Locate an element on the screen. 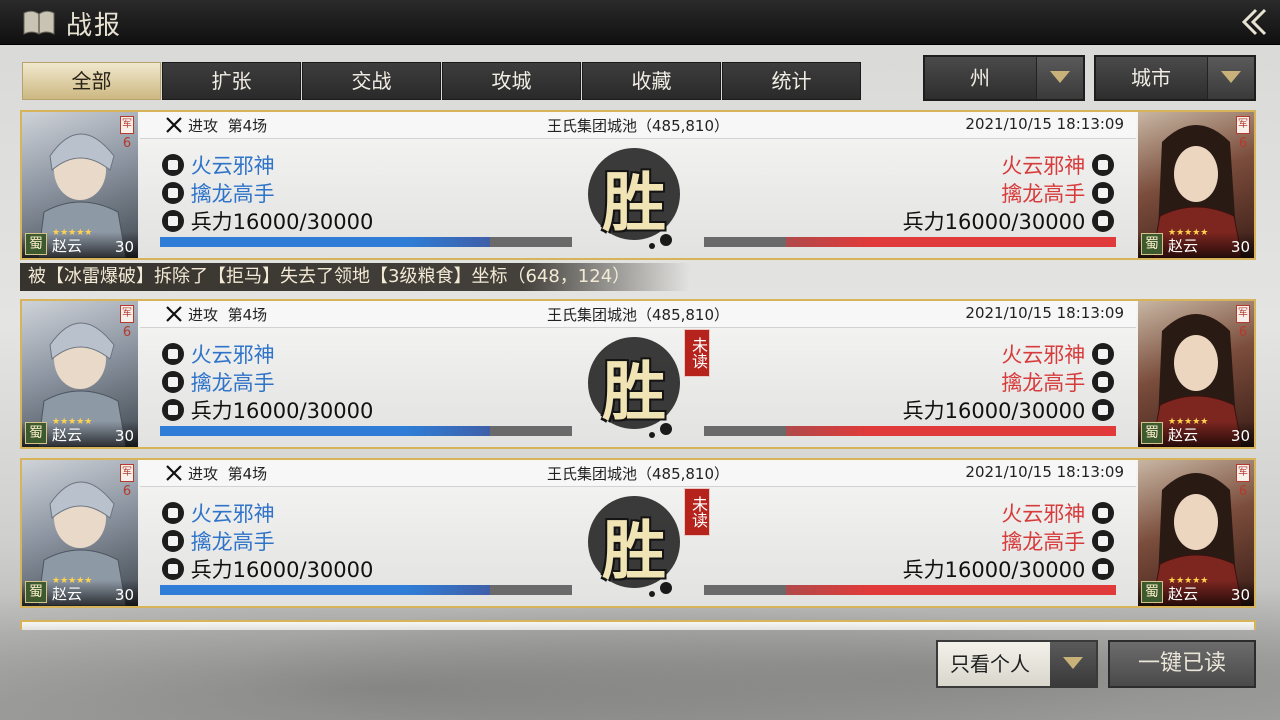  title-bar: 战报 is located at coordinates (640, 22).